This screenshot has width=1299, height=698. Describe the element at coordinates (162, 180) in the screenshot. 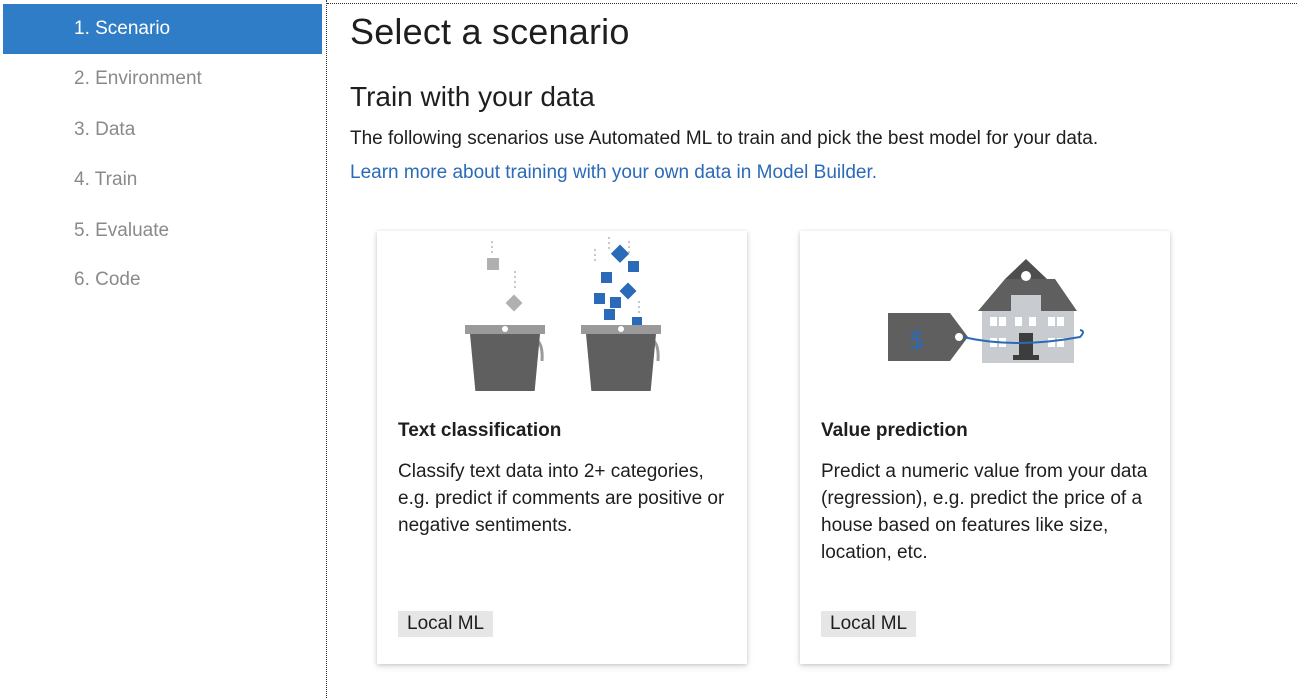

I see `step-train: 4. Train` at that location.